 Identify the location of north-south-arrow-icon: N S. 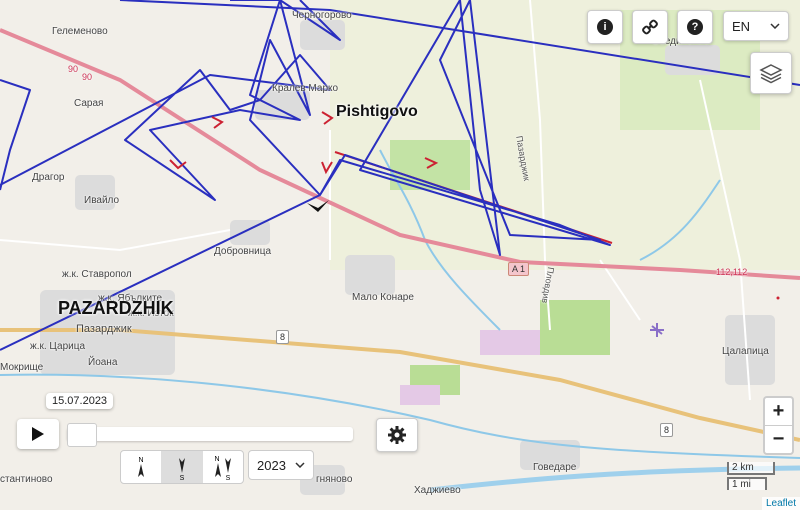
(222, 468).